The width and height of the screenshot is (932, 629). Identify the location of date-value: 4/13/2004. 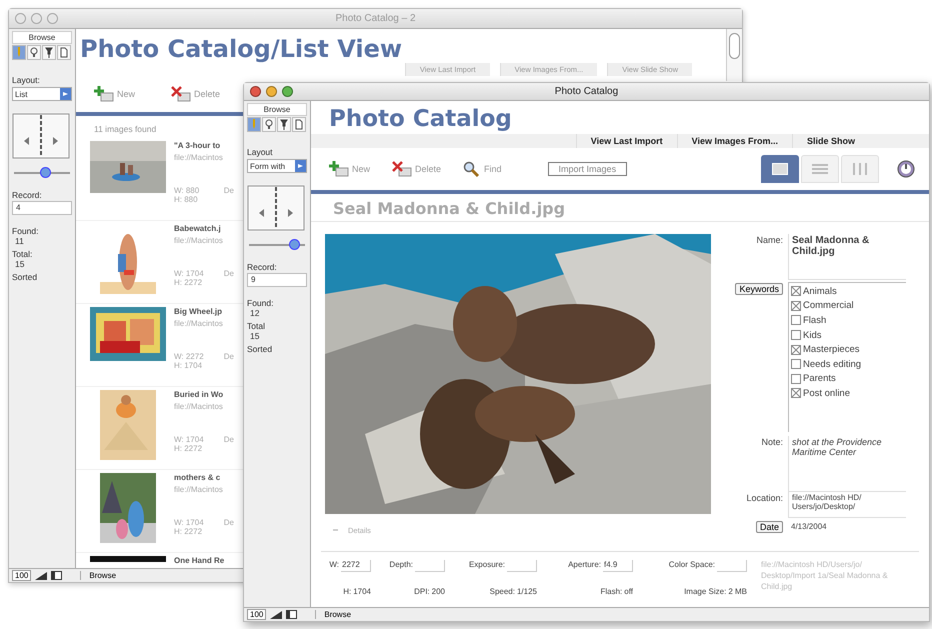
(809, 527).